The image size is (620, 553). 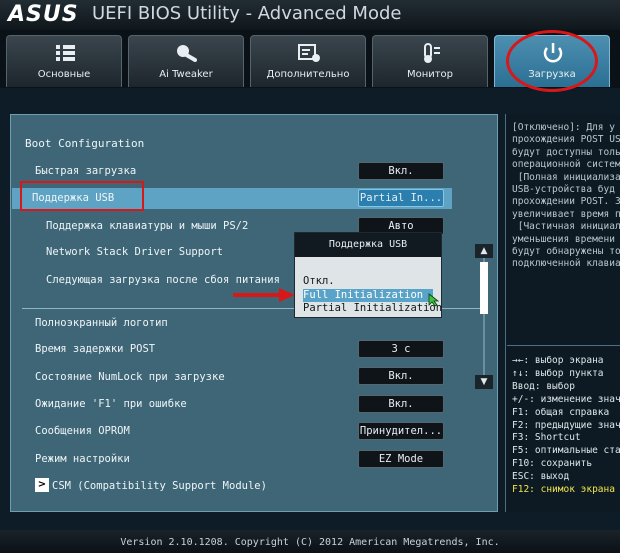 What do you see at coordinates (111, 404) in the screenshot?
I see `wait-f1-label: Ожидание 'F1' при ошибке` at bounding box center [111, 404].